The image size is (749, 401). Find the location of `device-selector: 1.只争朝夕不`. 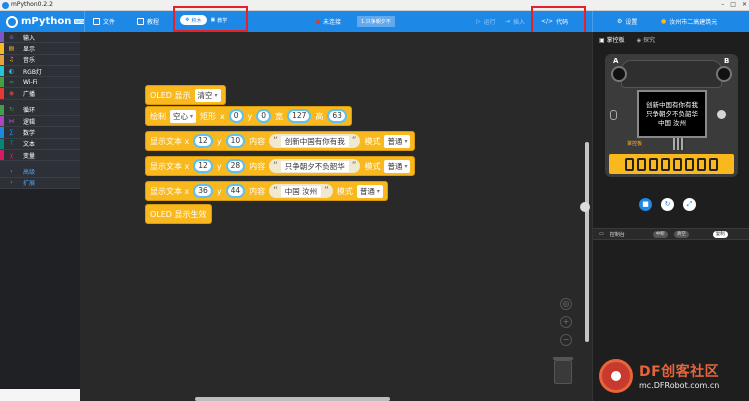

device-selector: 1.只争朝夕不 is located at coordinates (376, 21).